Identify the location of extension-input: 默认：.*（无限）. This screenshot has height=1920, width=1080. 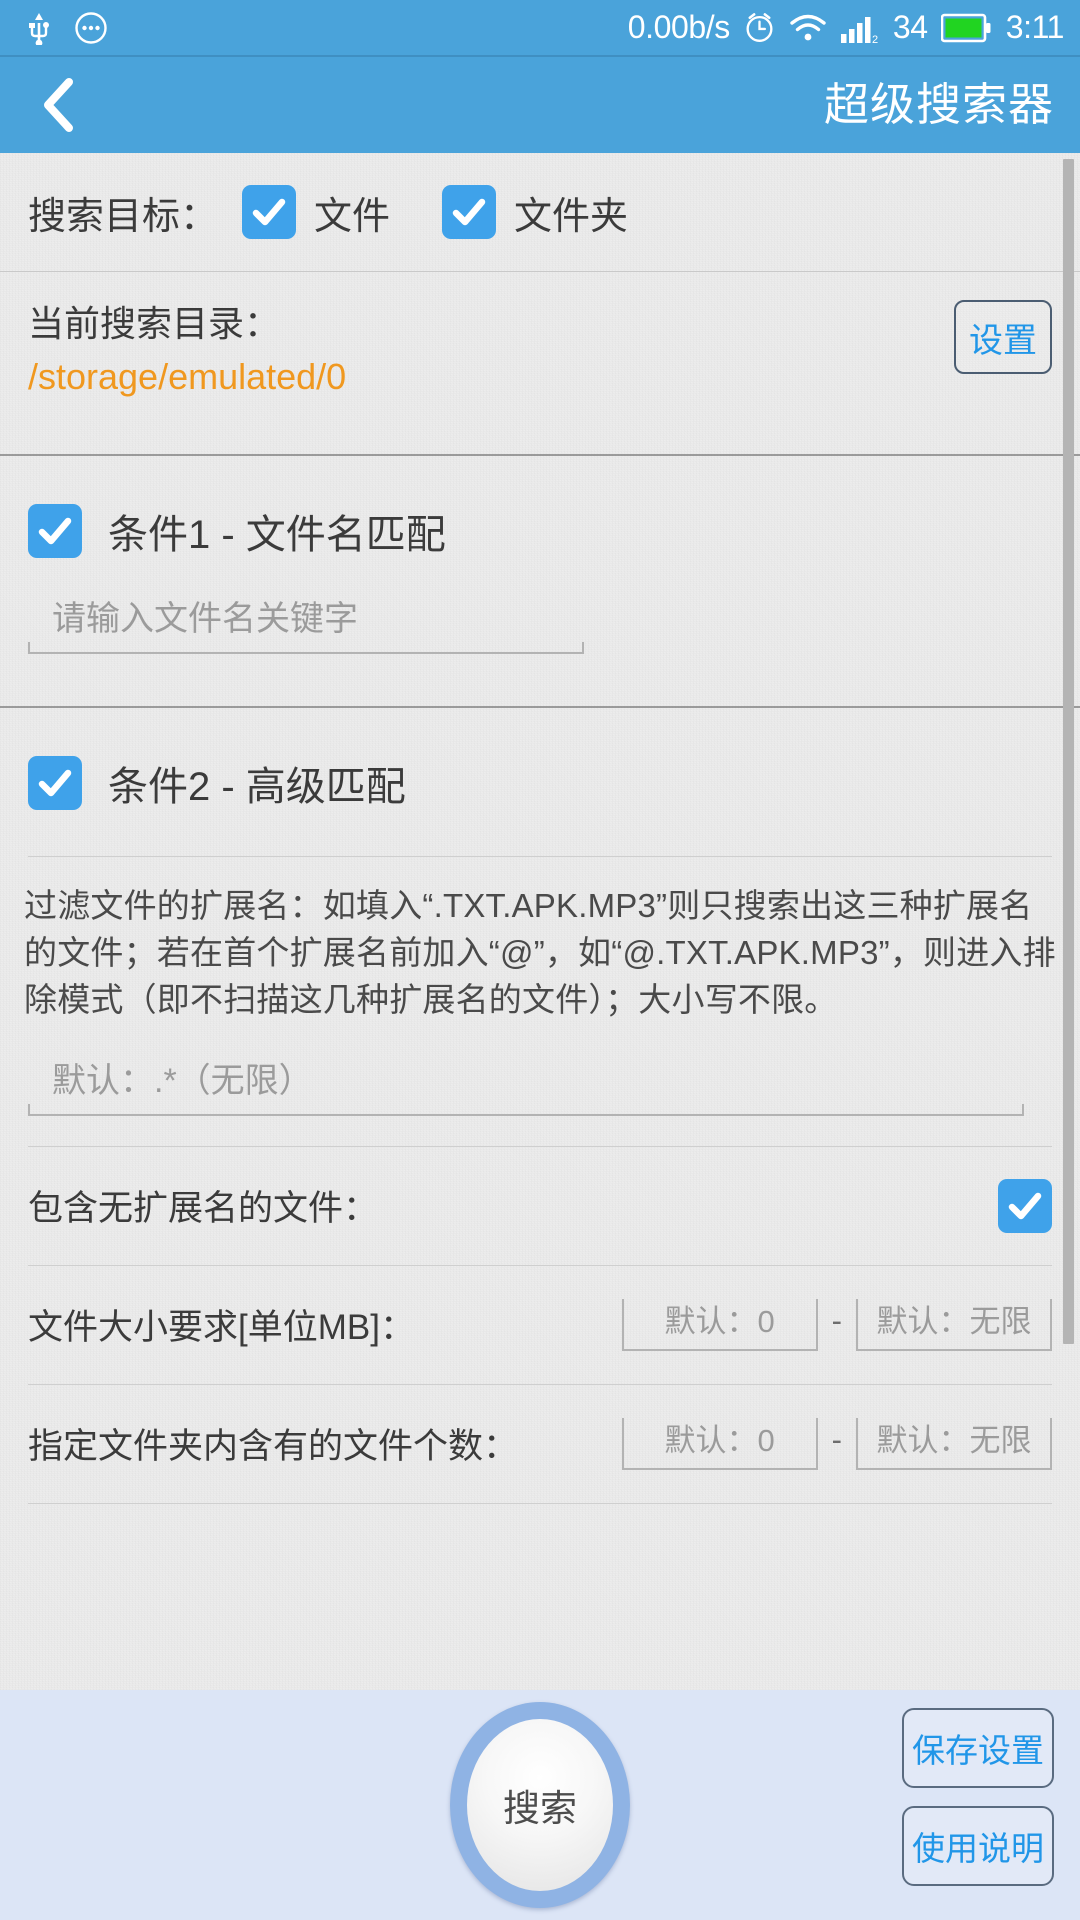
(526, 1089).